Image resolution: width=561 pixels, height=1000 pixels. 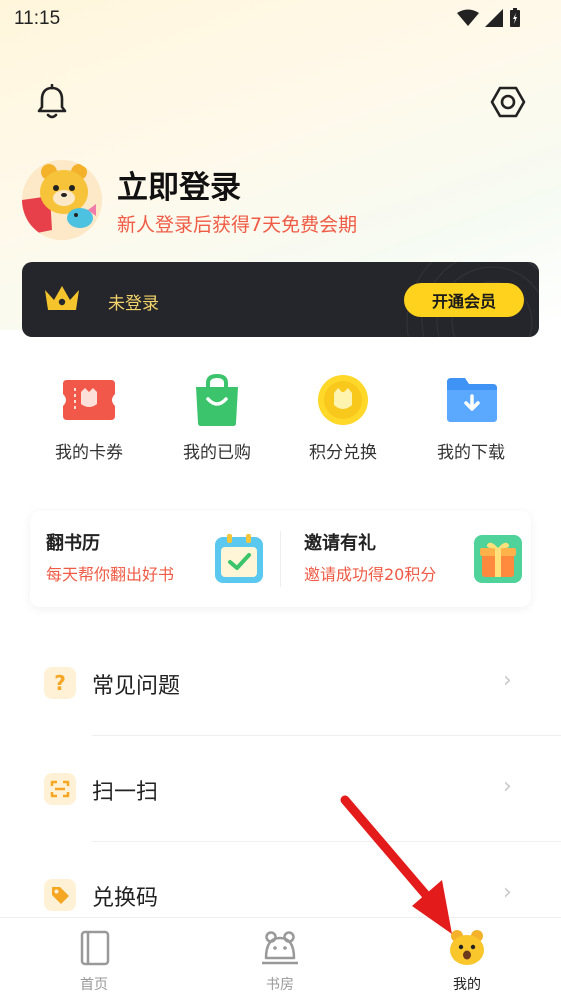 What do you see at coordinates (280, 985) in the screenshot?
I see `tab-label: 书房` at bounding box center [280, 985].